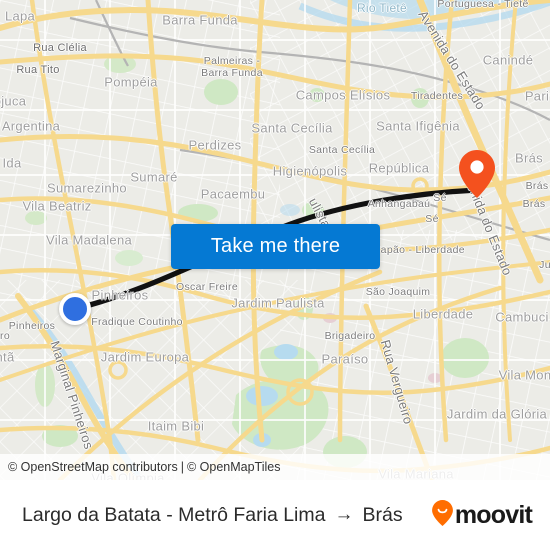  Describe the element at coordinates (382, 514) in the screenshot. I see `trip-destination-label: Brás` at that location.